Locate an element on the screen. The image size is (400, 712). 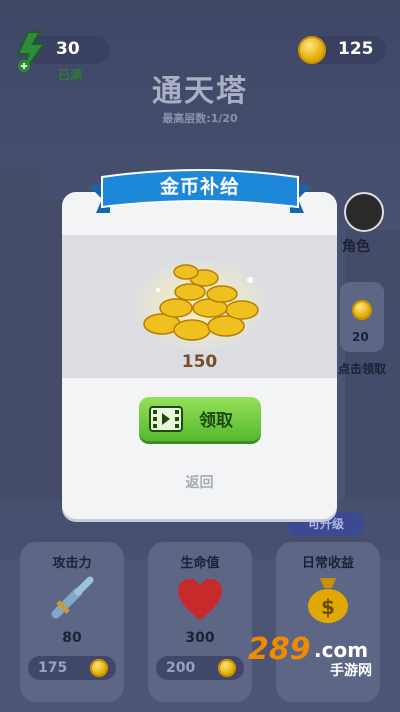
site-watermark: 289 .com 手游网 is located at coordinates (323, 655).